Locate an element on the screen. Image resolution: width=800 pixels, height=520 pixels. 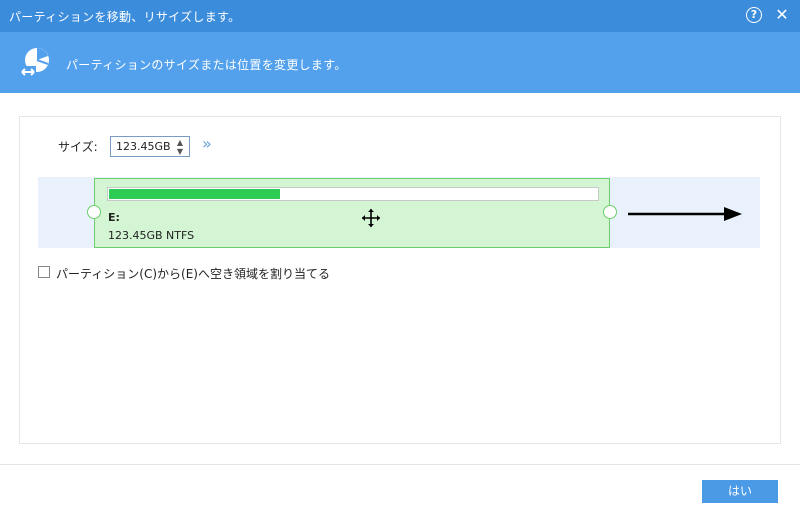
ok-button: はい is located at coordinates (740, 491).